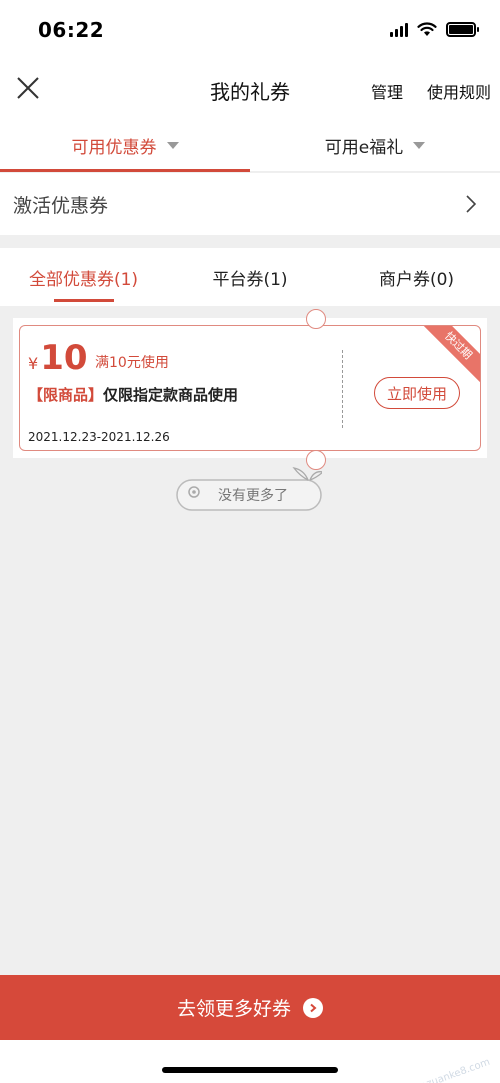 Image resolution: width=500 pixels, height=1083 pixels. What do you see at coordinates (417, 393) in the screenshot?
I see `use-now-button: 立即使用` at bounding box center [417, 393].